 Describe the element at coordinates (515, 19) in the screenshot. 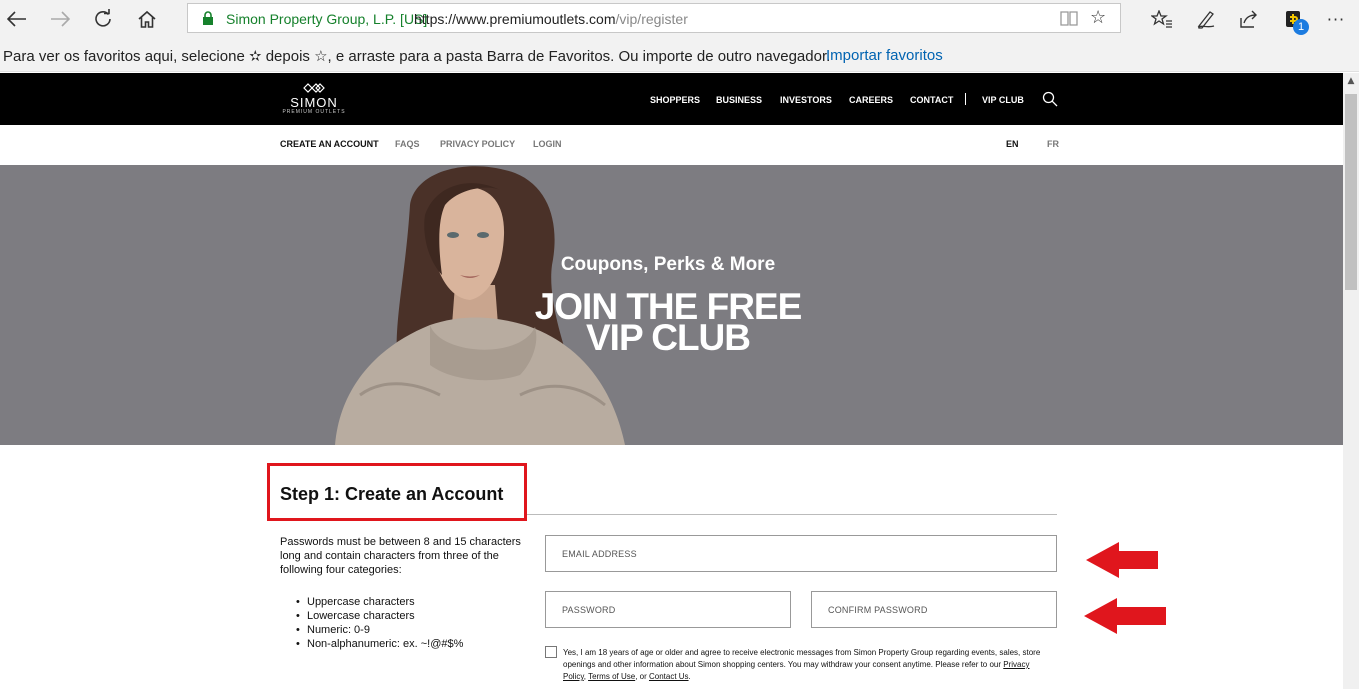

I see `url-host: https://www.premiumoutlets.com` at that location.